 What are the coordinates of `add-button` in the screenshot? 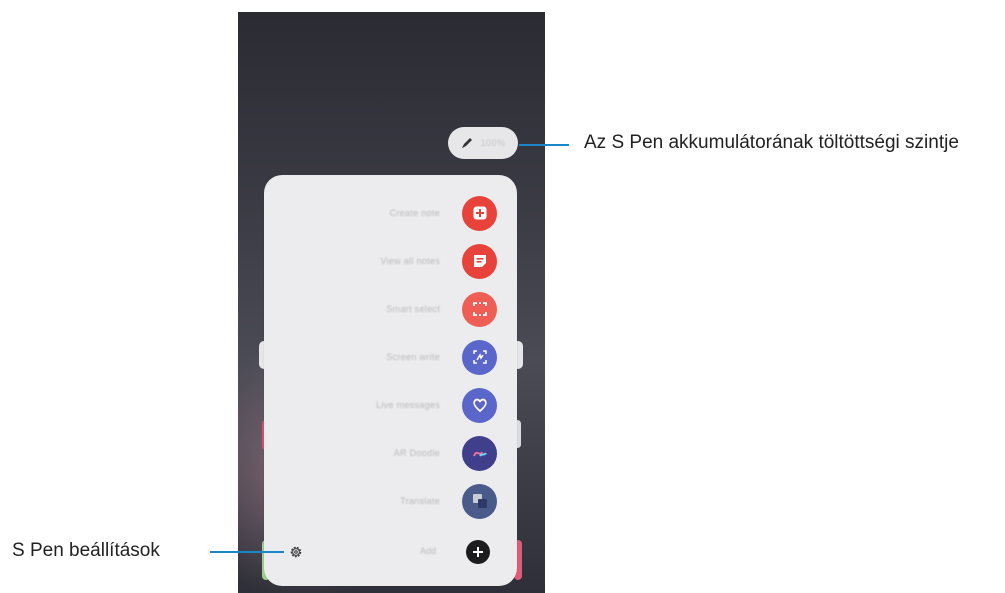 It's located at (478, 552).